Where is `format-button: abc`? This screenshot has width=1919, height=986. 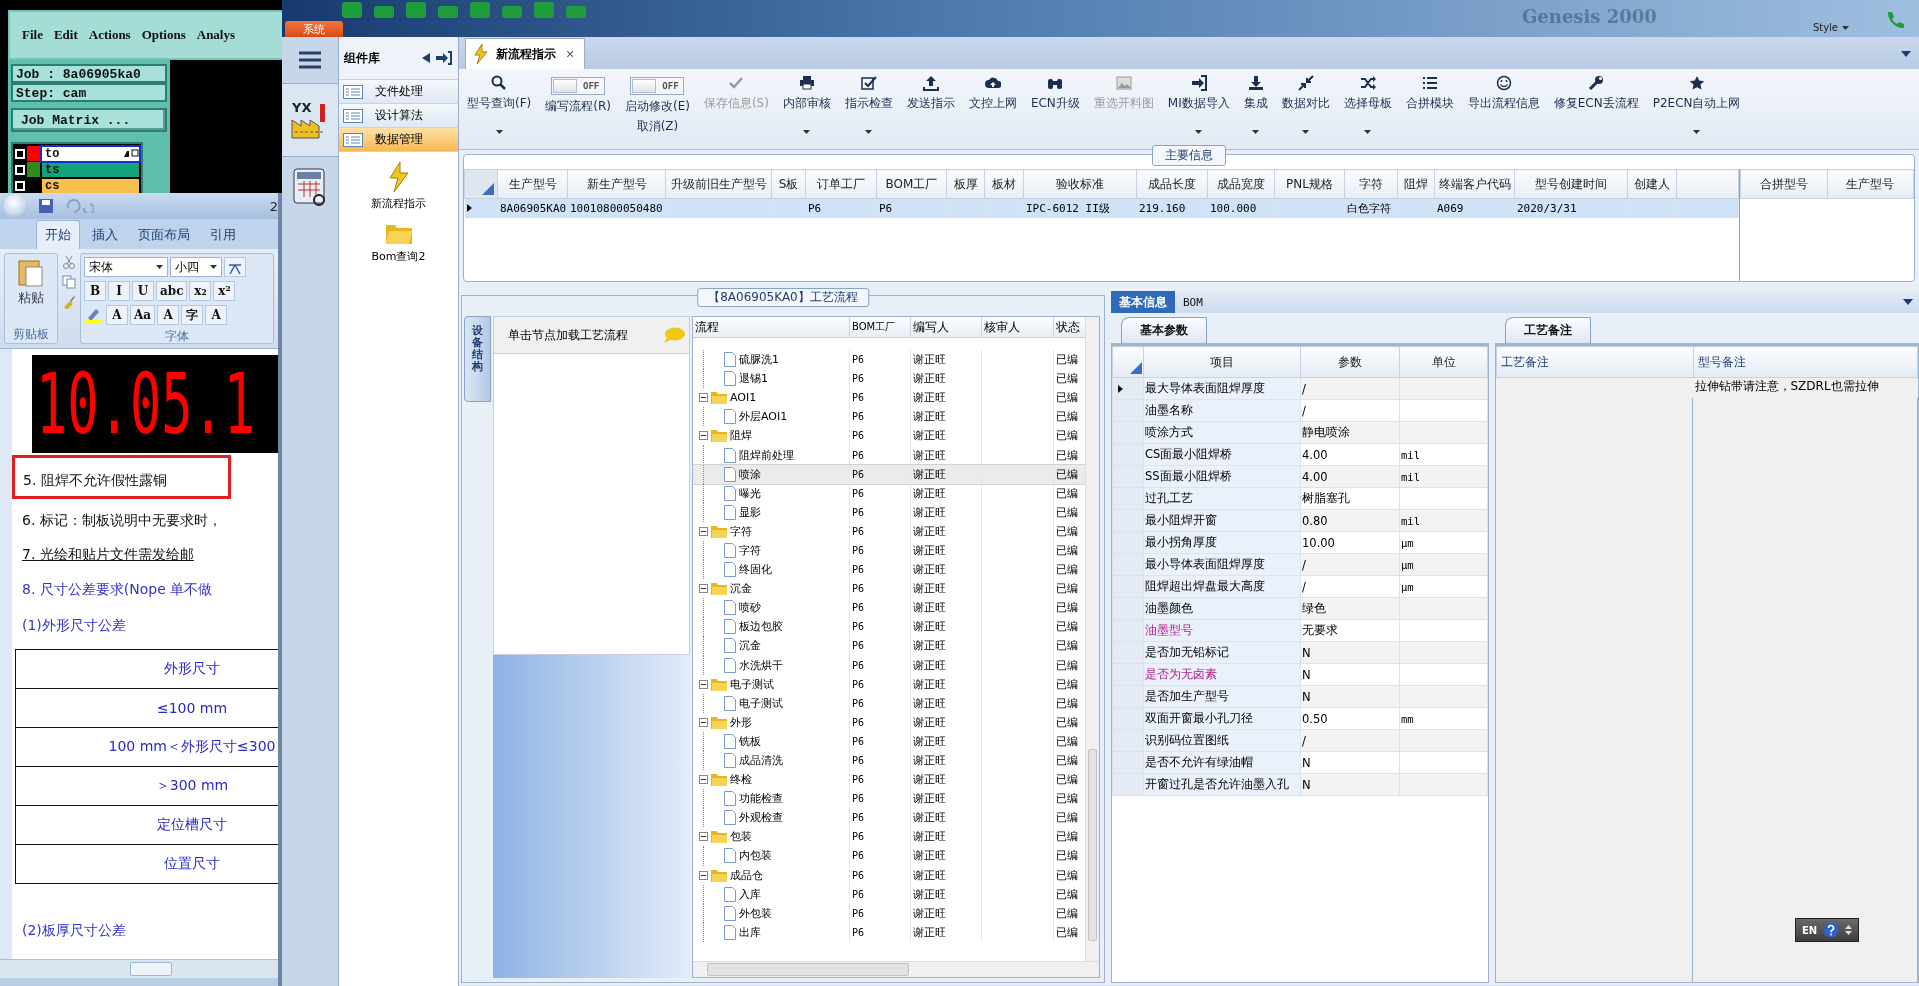 format-button: abc is located at coordinates (172, 291).